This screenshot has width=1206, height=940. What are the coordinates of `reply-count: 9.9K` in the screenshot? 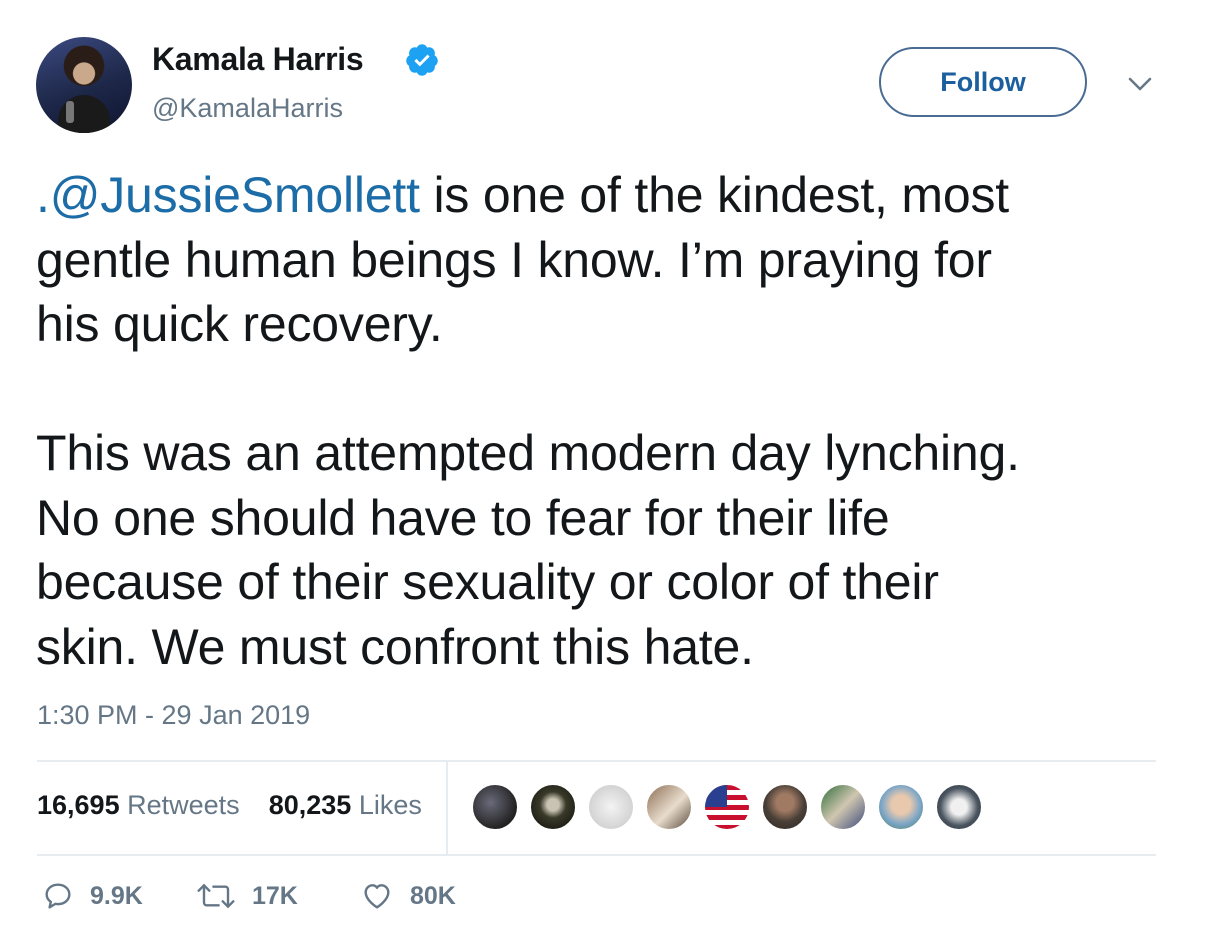 It's located at (116, 895).